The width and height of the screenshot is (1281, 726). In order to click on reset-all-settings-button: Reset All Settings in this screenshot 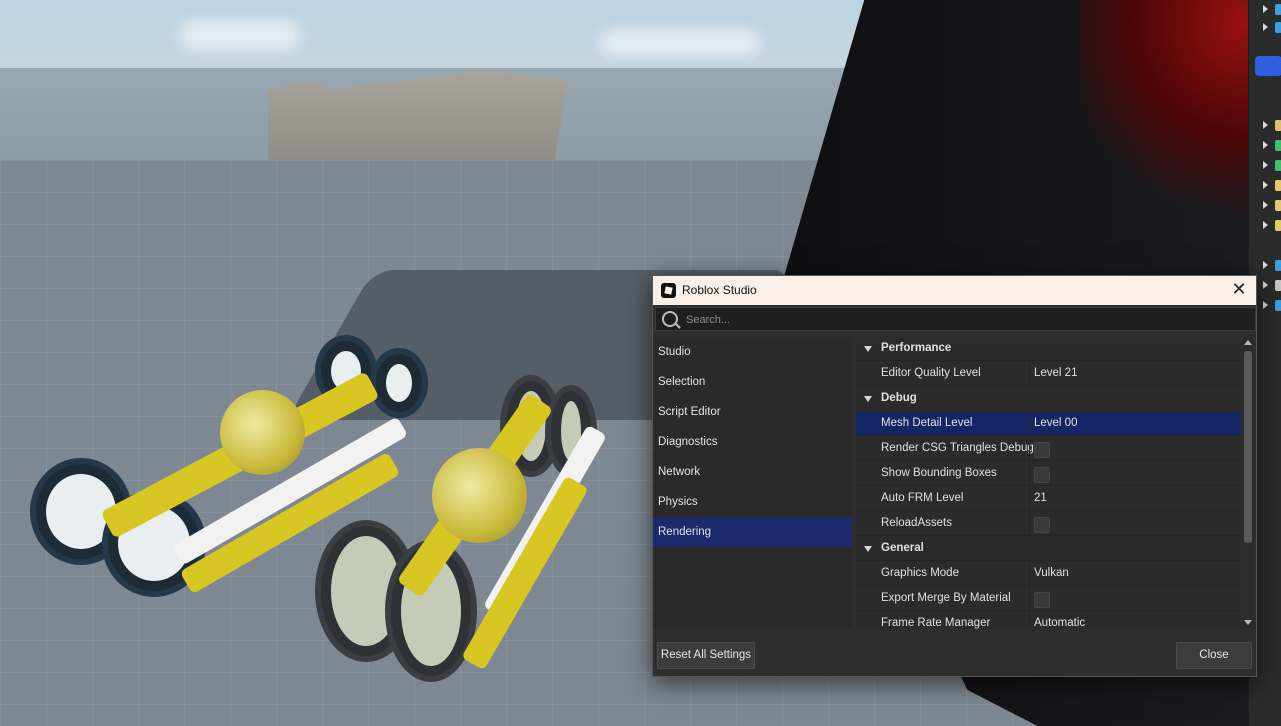, I will do `click(706, 655)`.